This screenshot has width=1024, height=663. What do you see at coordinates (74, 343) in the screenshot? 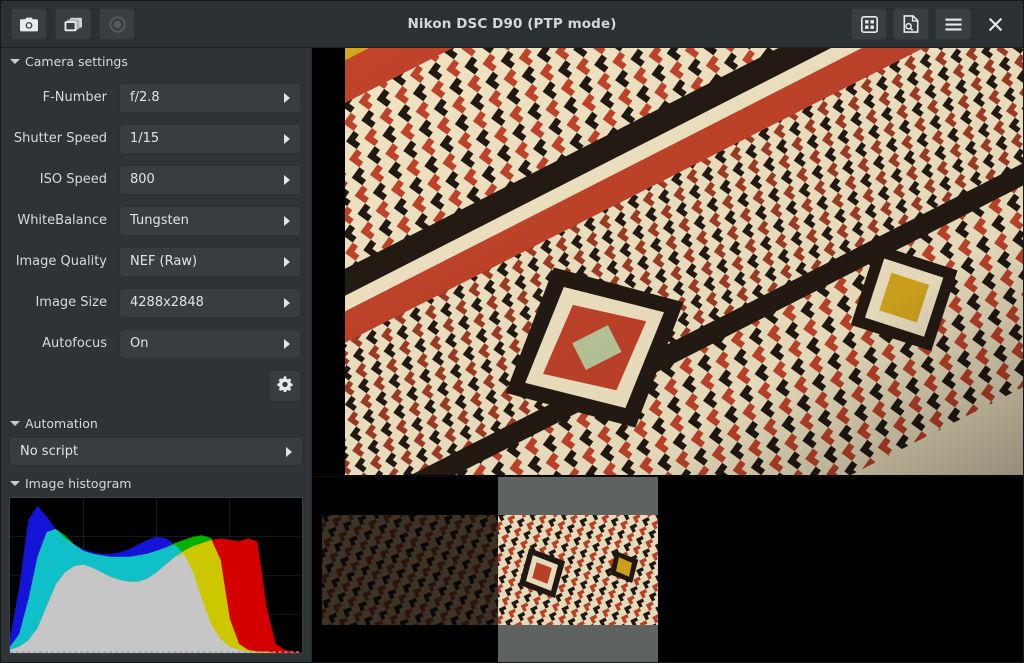
I see `autofocus-label: Autofocus` at bounding box center [74, 343].